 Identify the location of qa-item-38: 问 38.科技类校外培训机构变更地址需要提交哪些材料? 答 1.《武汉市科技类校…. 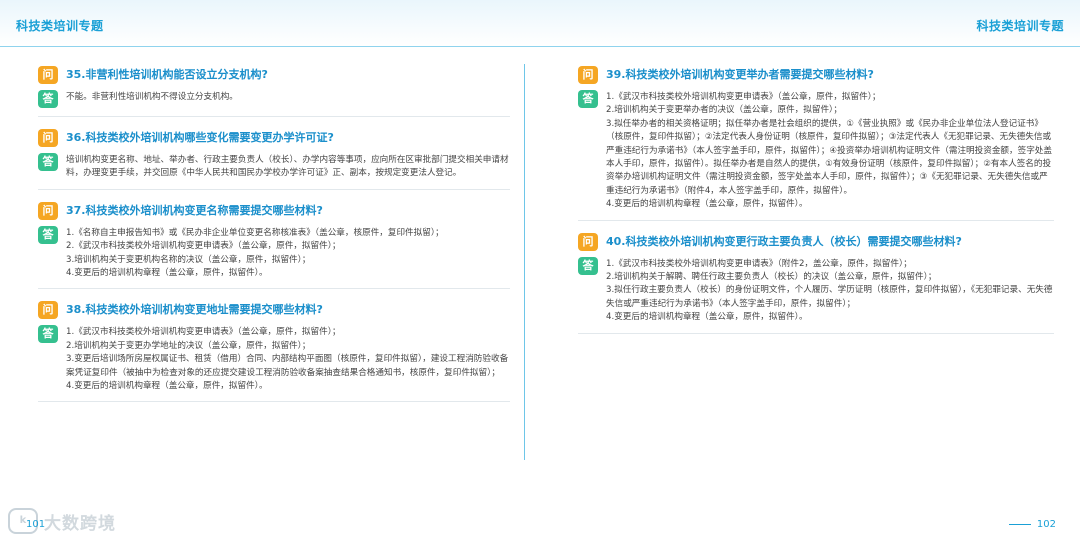
(274, 352).